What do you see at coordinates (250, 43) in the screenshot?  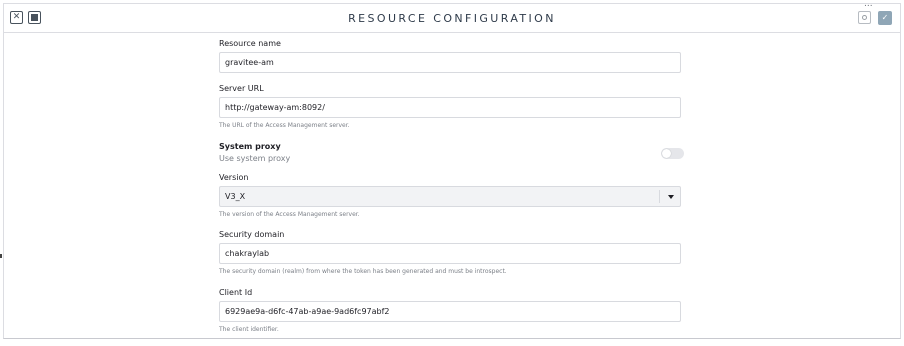 I see `resource-name-label: Resource name` at bounding box center [250, 43].